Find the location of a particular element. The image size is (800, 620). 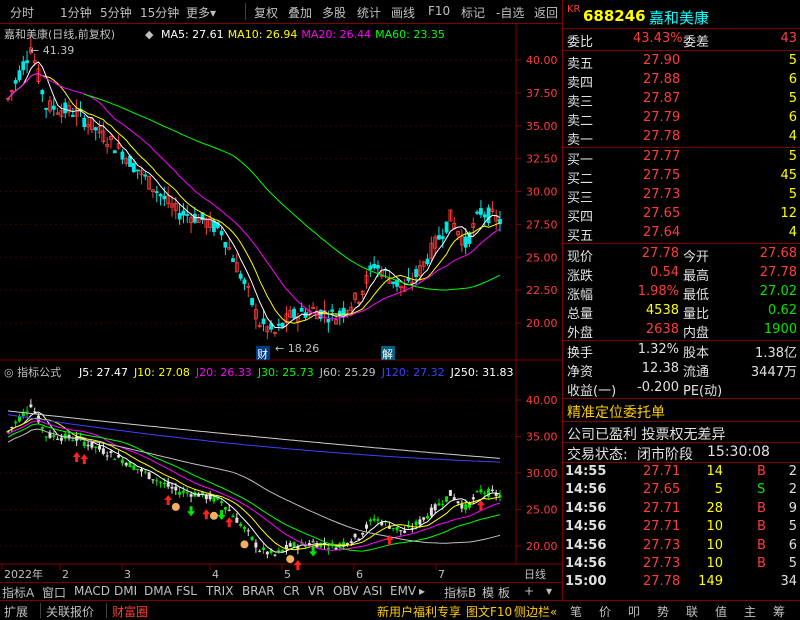

graphic-f10-button: 图文F10 is located at coordinates (489, 611).